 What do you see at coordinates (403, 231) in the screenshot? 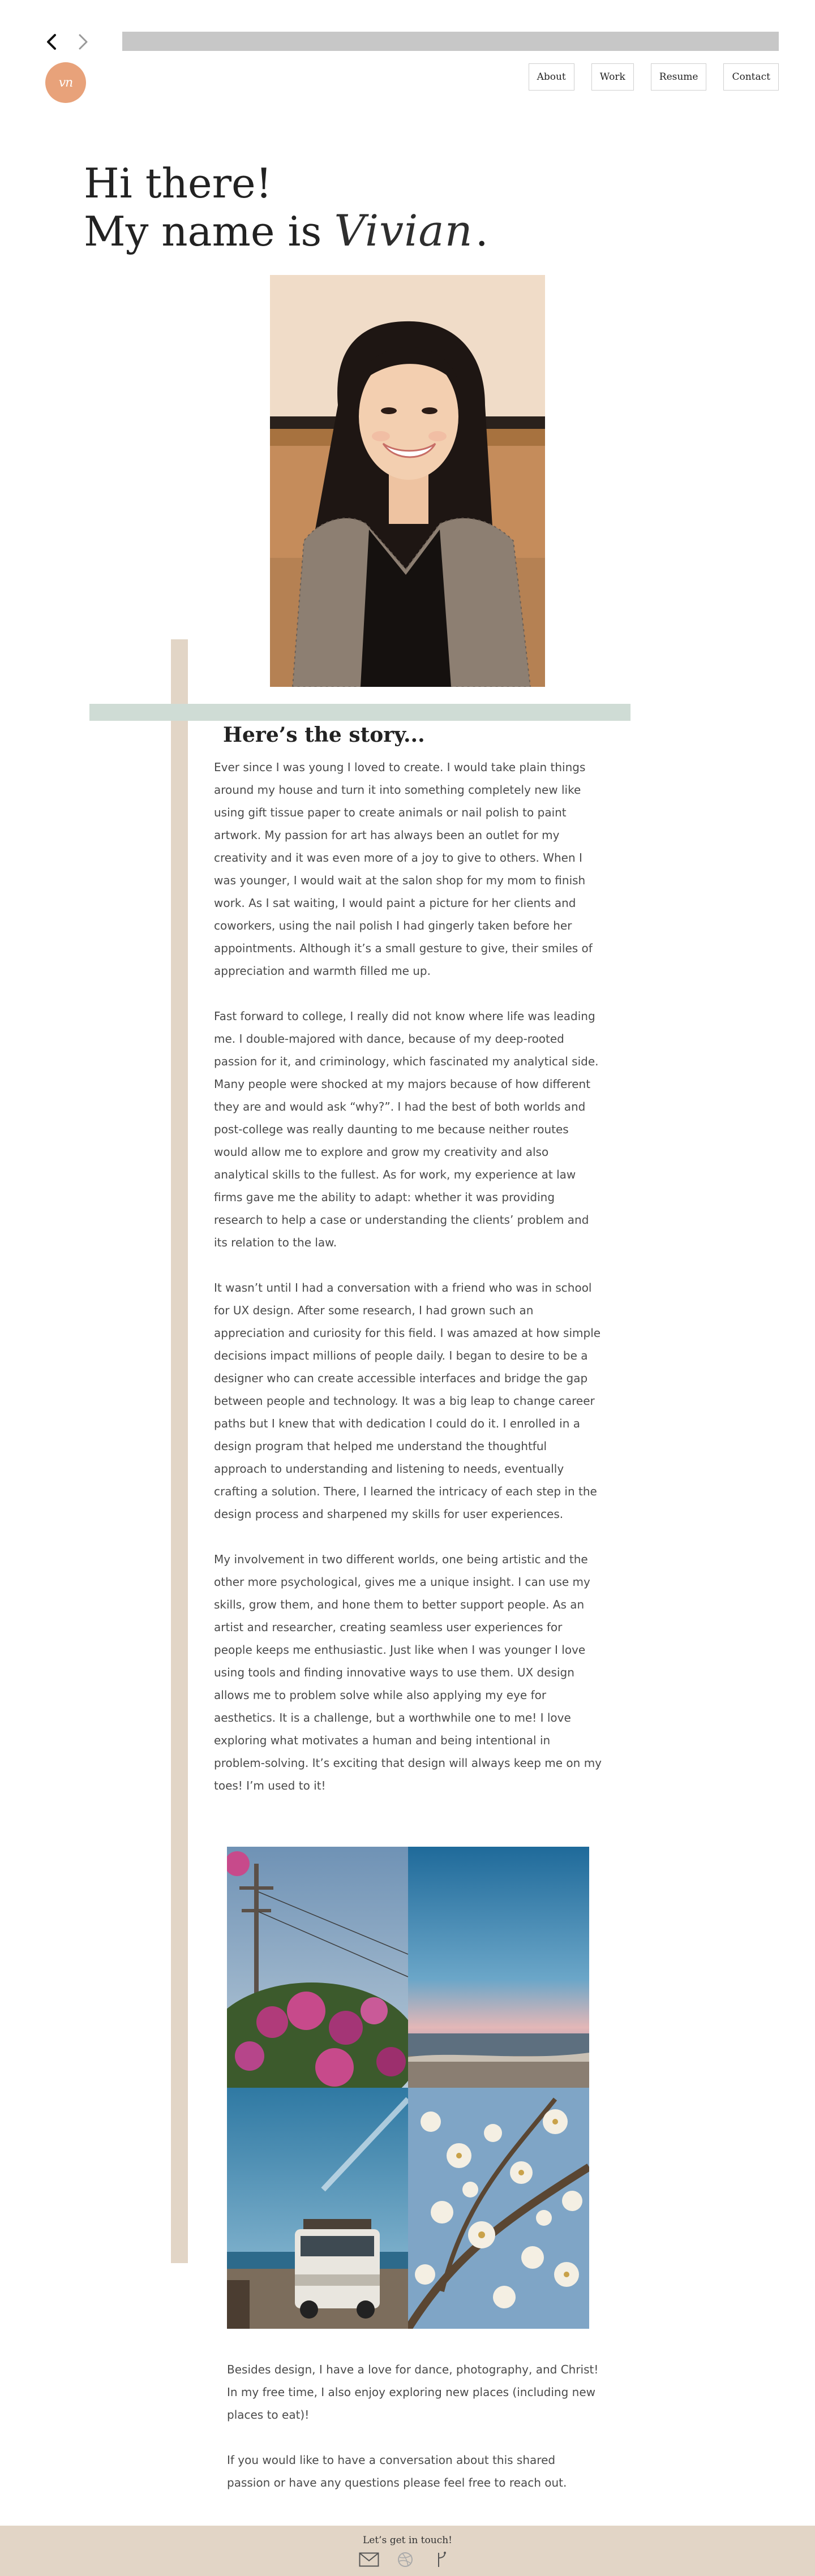
I see `hero-name: Vivian` at bounding box center [403, 231].